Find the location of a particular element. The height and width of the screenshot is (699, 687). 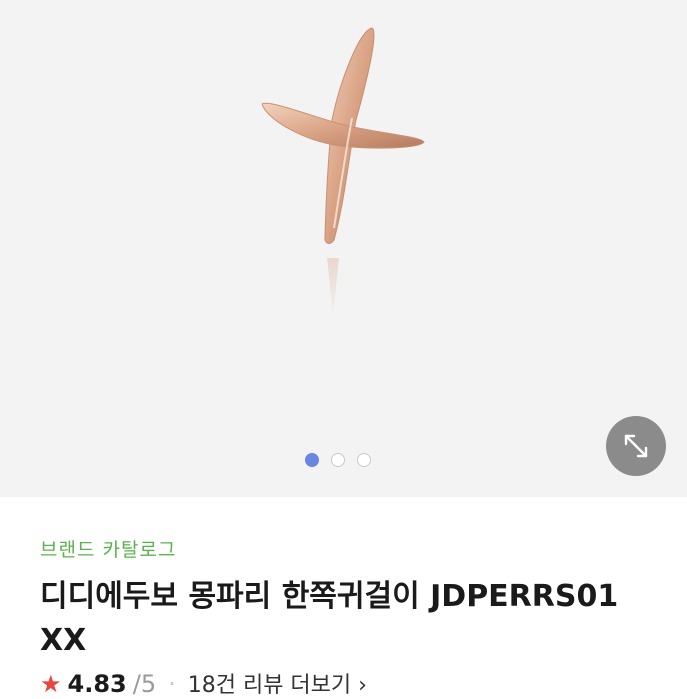

star-icon: ★ is located at coordinates (51, 684).